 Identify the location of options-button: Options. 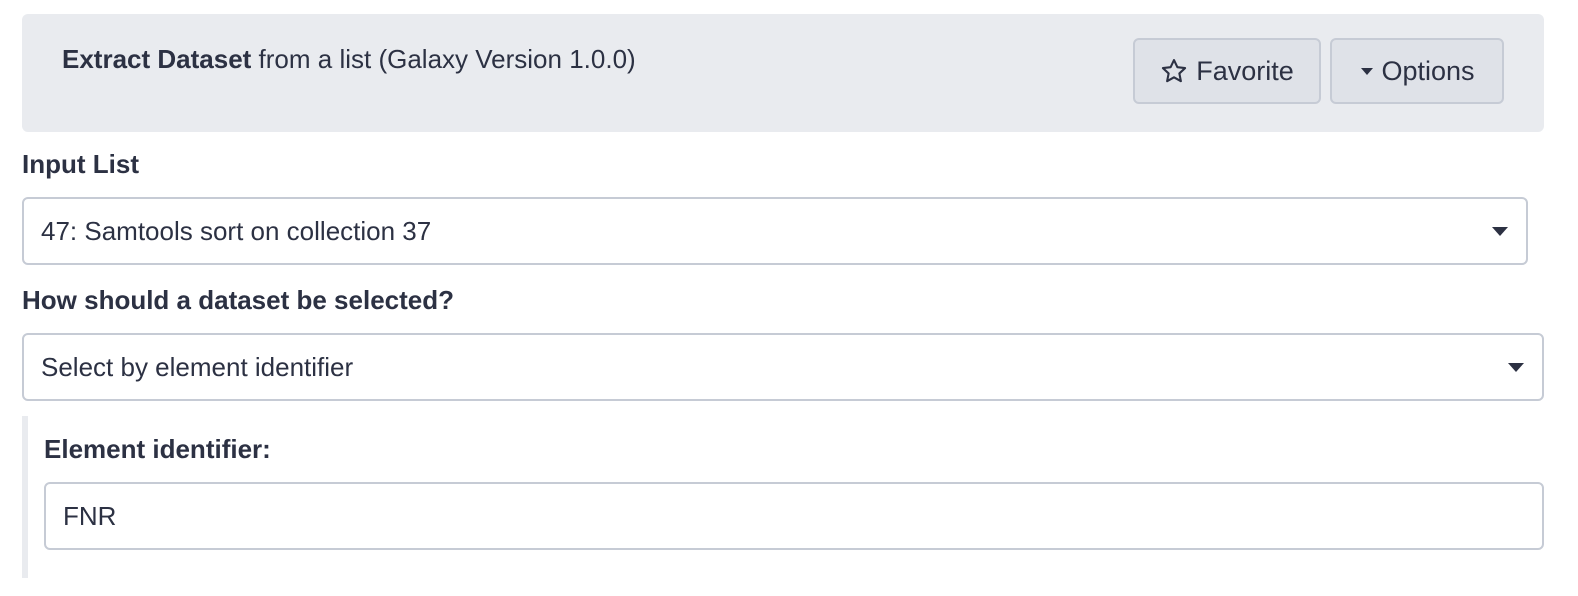
(1417, 71).